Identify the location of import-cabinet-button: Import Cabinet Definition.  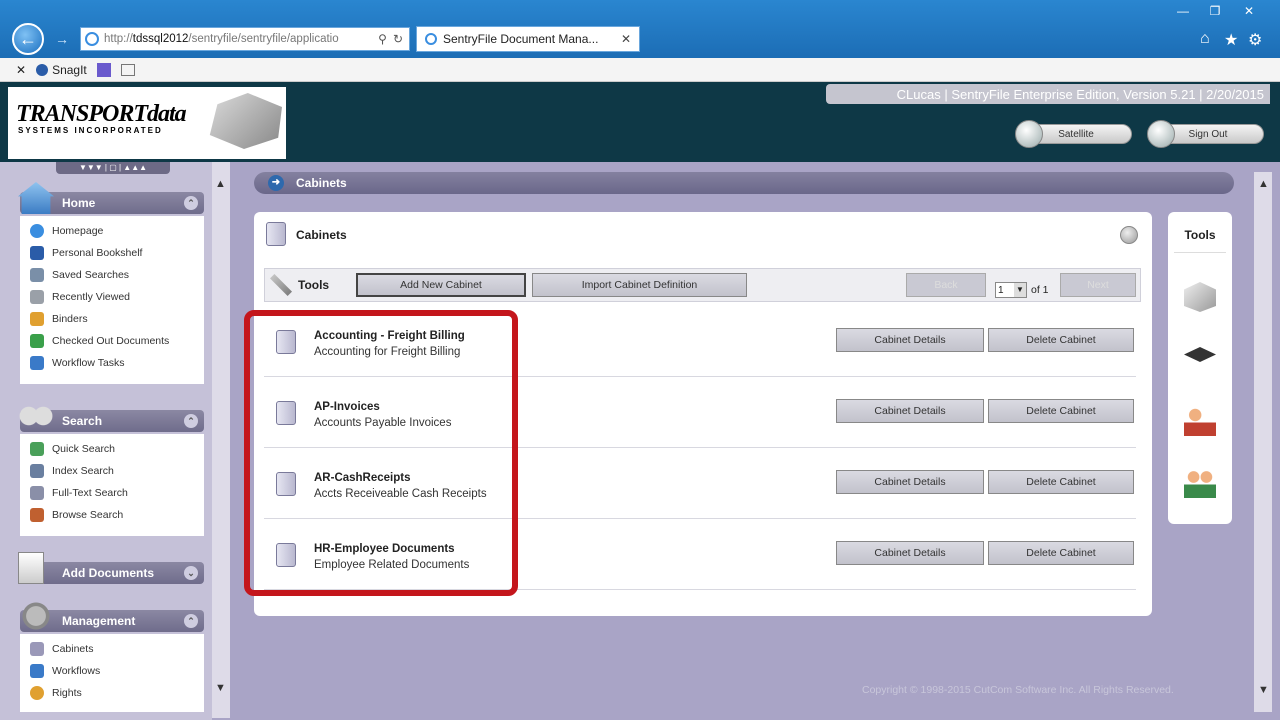
(639, 285).